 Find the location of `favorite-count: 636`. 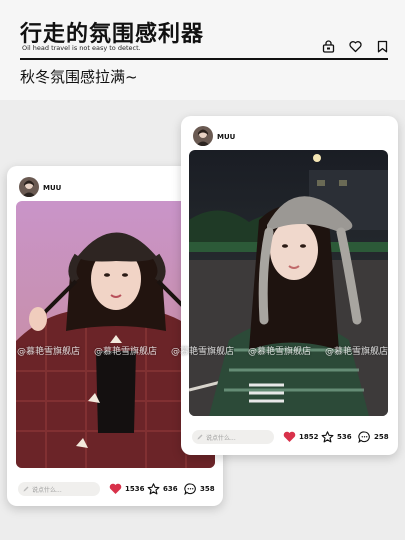

favorite-count: 636 is located at coordinates (170, 489).